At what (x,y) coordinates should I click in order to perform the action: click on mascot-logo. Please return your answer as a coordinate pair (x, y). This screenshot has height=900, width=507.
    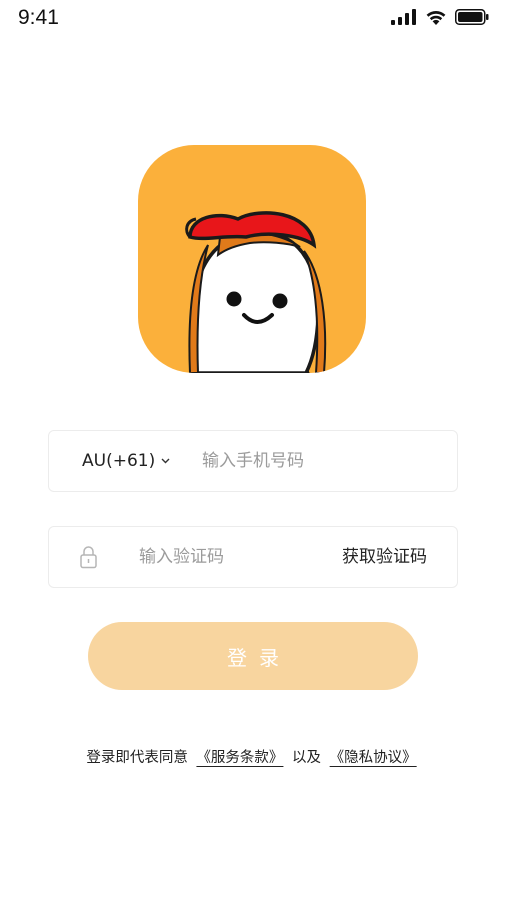
    Looking at the image, I should click on (252, 259).